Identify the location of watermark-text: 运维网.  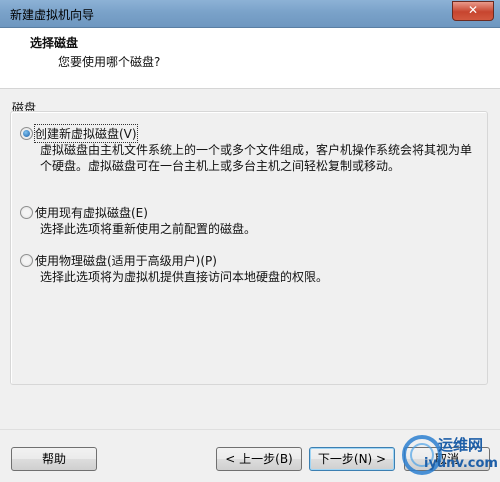
(461, 445).